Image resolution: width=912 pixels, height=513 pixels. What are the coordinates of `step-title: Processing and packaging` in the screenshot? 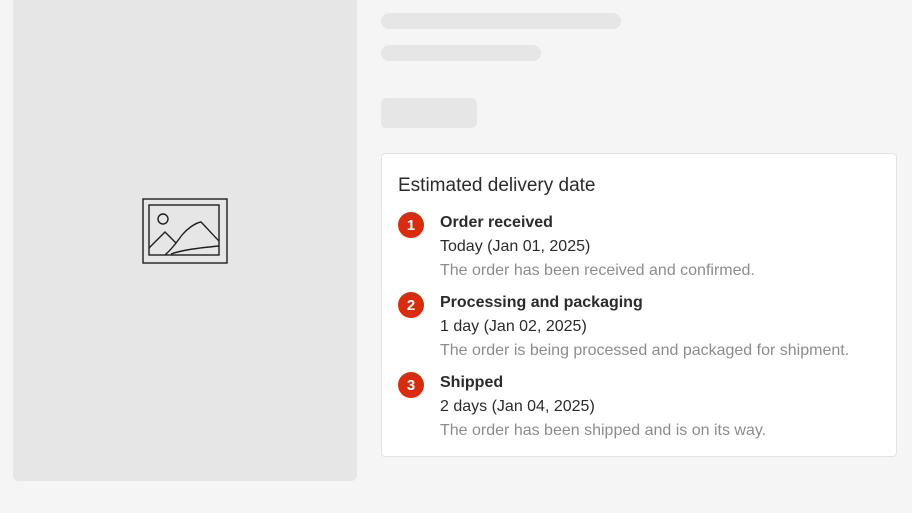 It's located at (541, 302).